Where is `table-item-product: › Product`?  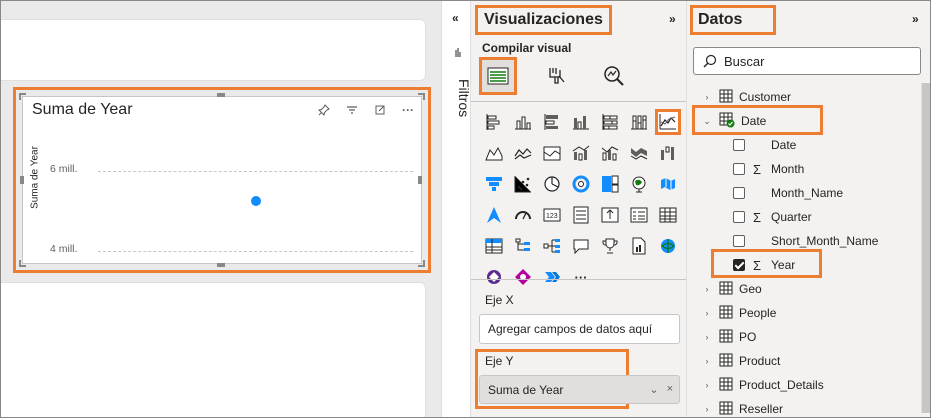 table-item-product: › Product is located at coordinates (740, 361).